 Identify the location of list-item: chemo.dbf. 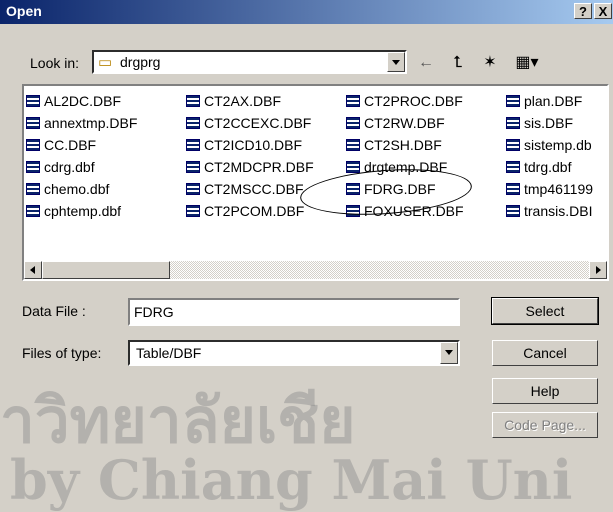
(81, 189).